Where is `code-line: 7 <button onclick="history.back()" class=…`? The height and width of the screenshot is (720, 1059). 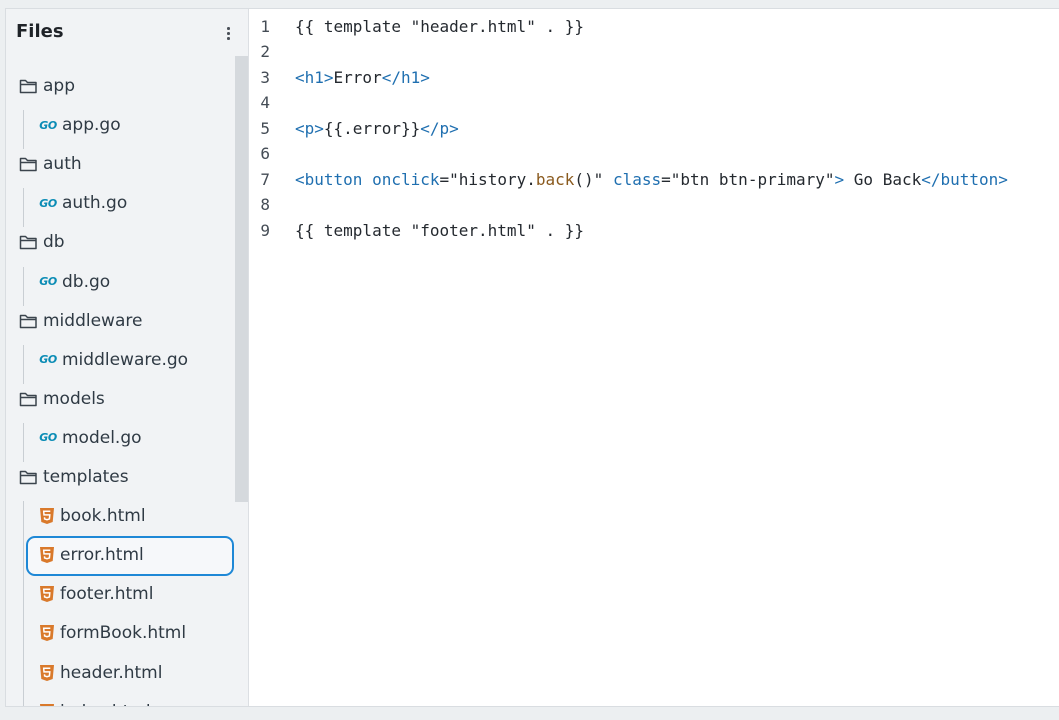 code-line: 7 <button onclick="history.back()" class=… is located at coordinates (654, 180).